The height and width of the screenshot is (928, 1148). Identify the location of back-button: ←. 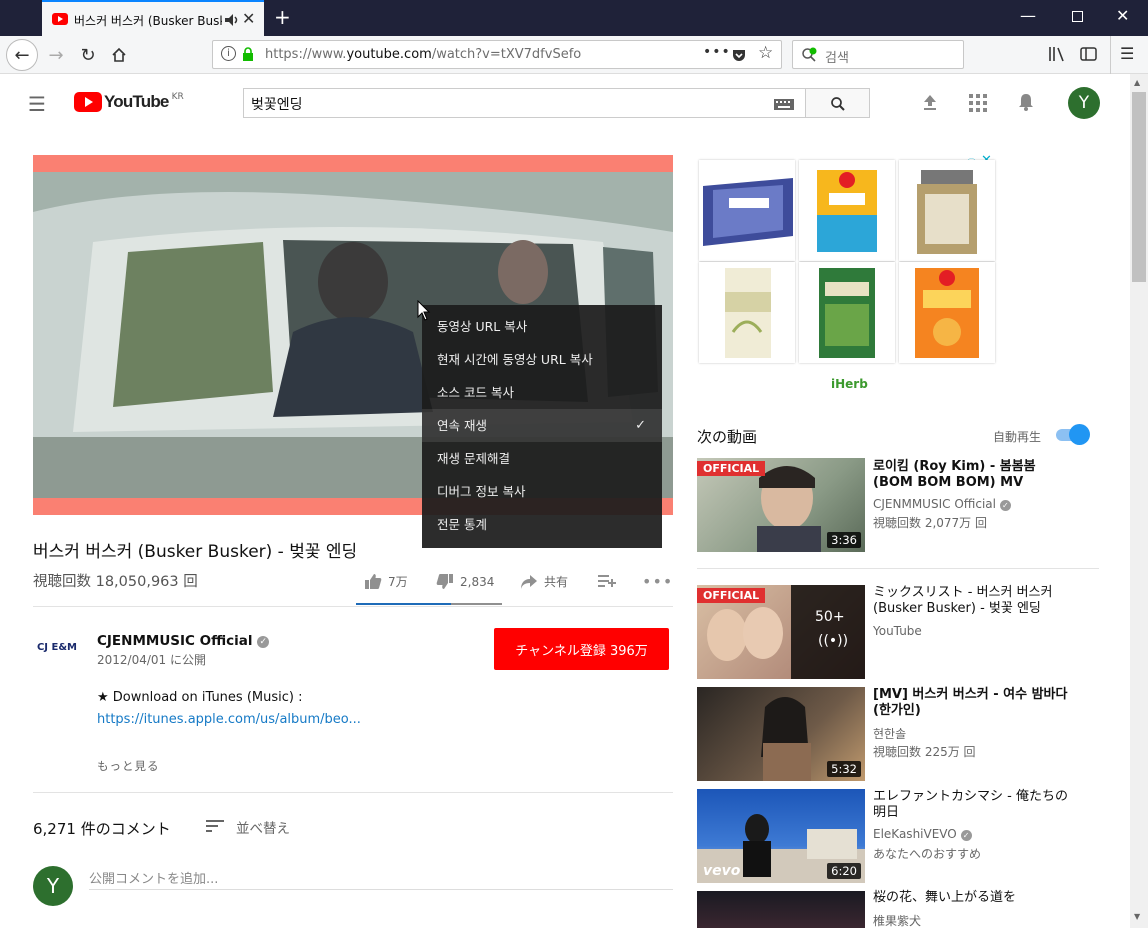
(22, 55).